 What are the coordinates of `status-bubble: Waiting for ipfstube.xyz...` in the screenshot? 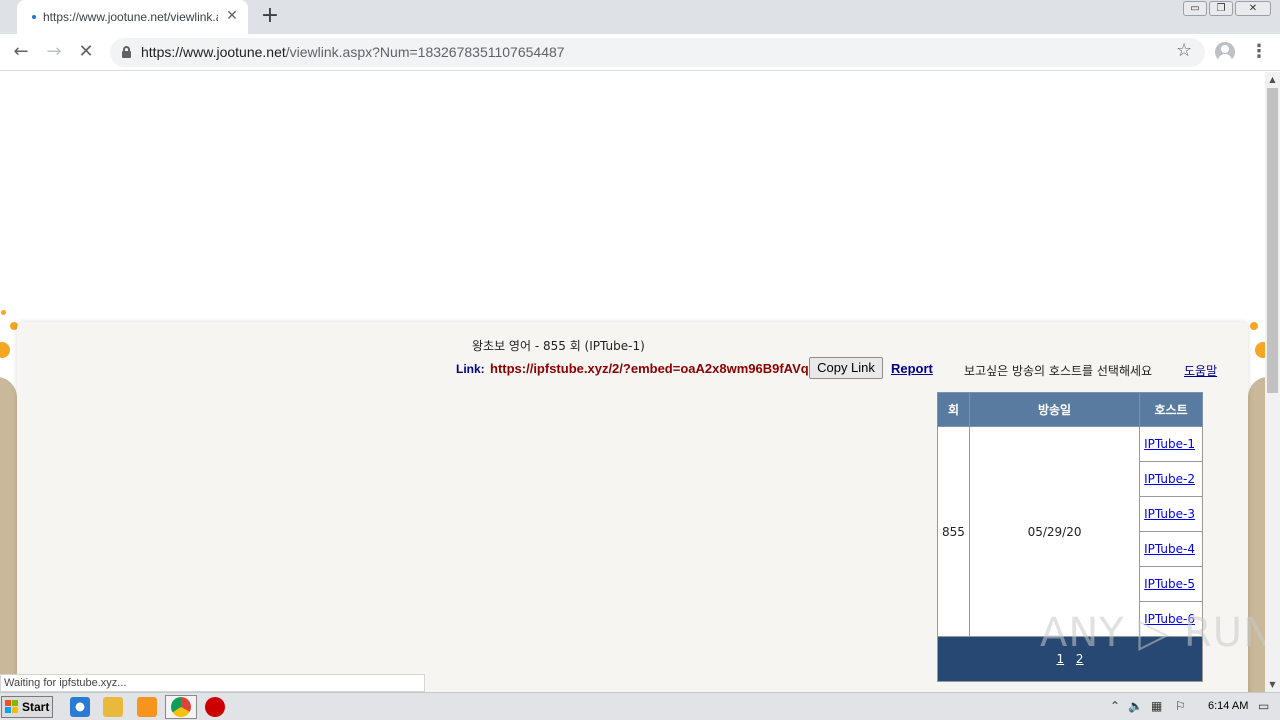 It's located at (212, 683).